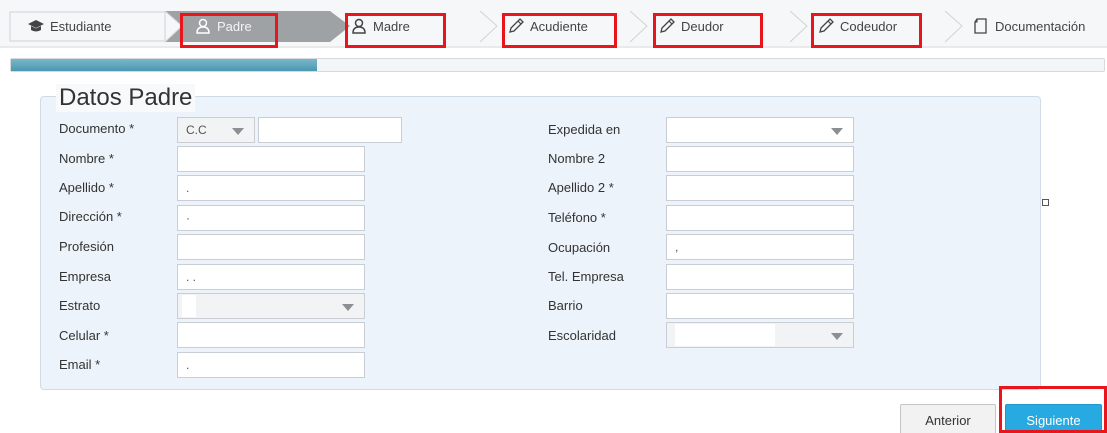 Image resolution: width=1107 pixels, height=433 pixels. I want to click on ocupacion-label: Ocupación, so click(579, 247).